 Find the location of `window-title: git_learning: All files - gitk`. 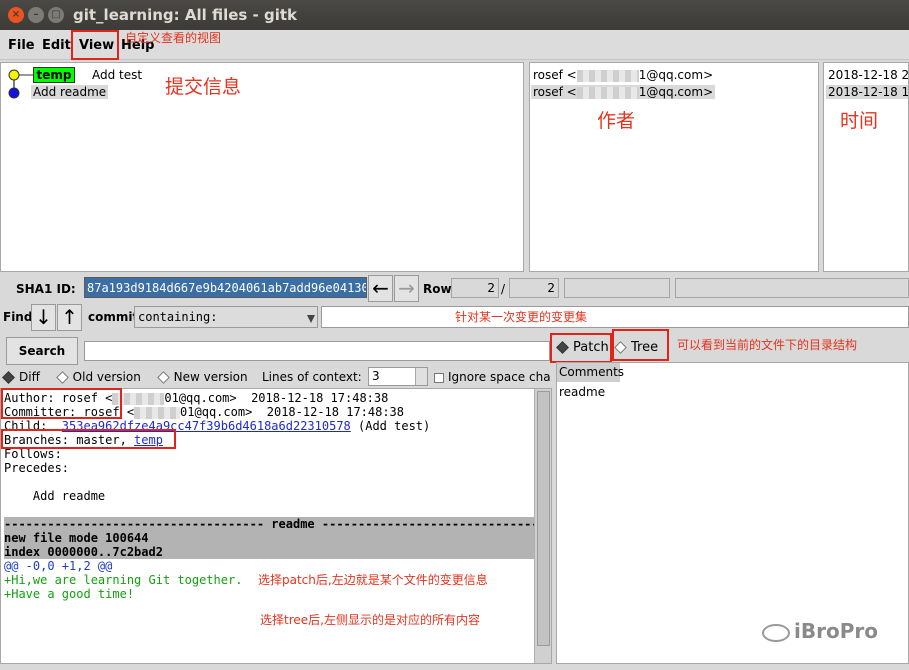

window-title: git_learning: All files - gitk is located at coordinates (185, 15).